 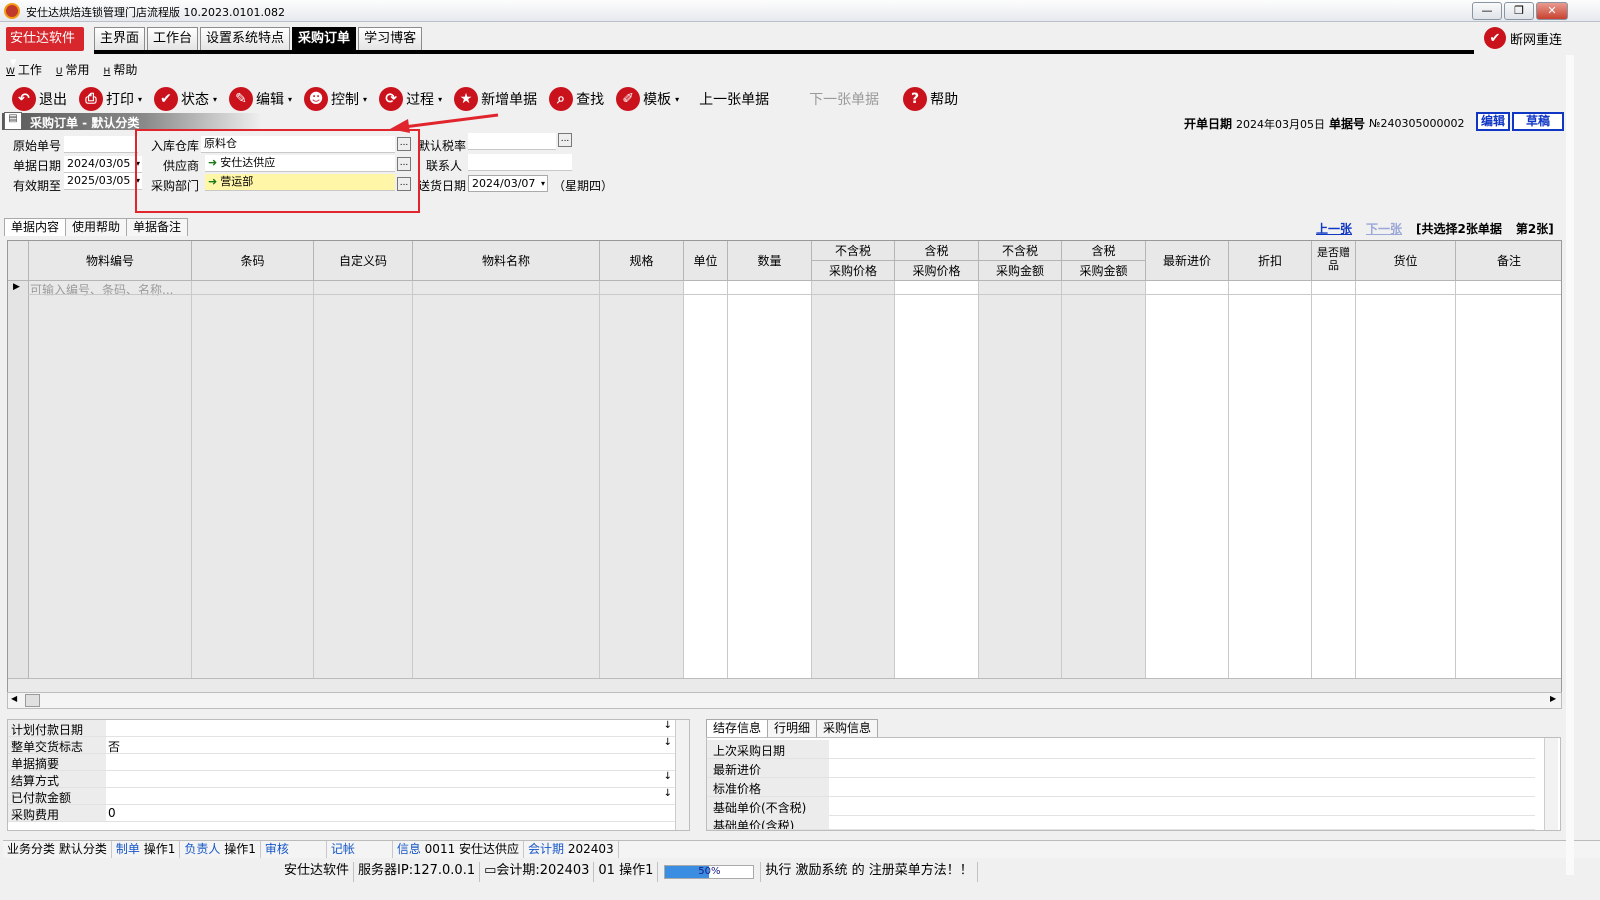 I want to click on col-unit: 单位, so click(x=706, y=261).